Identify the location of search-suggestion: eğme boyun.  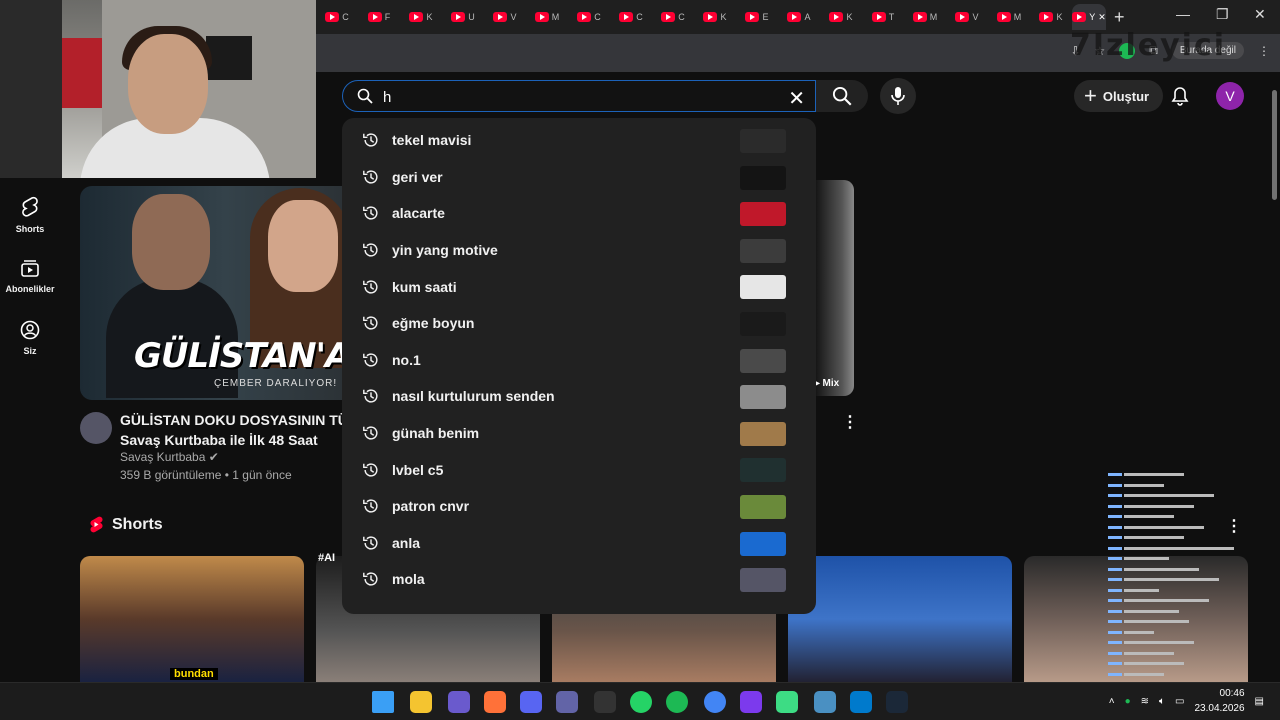
(579, 323).